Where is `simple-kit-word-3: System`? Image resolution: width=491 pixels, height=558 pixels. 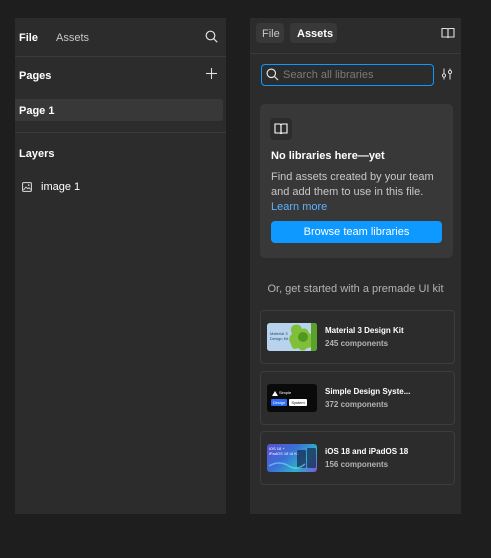
simple-kit-word-3: System is located at coordinates (298, 402).